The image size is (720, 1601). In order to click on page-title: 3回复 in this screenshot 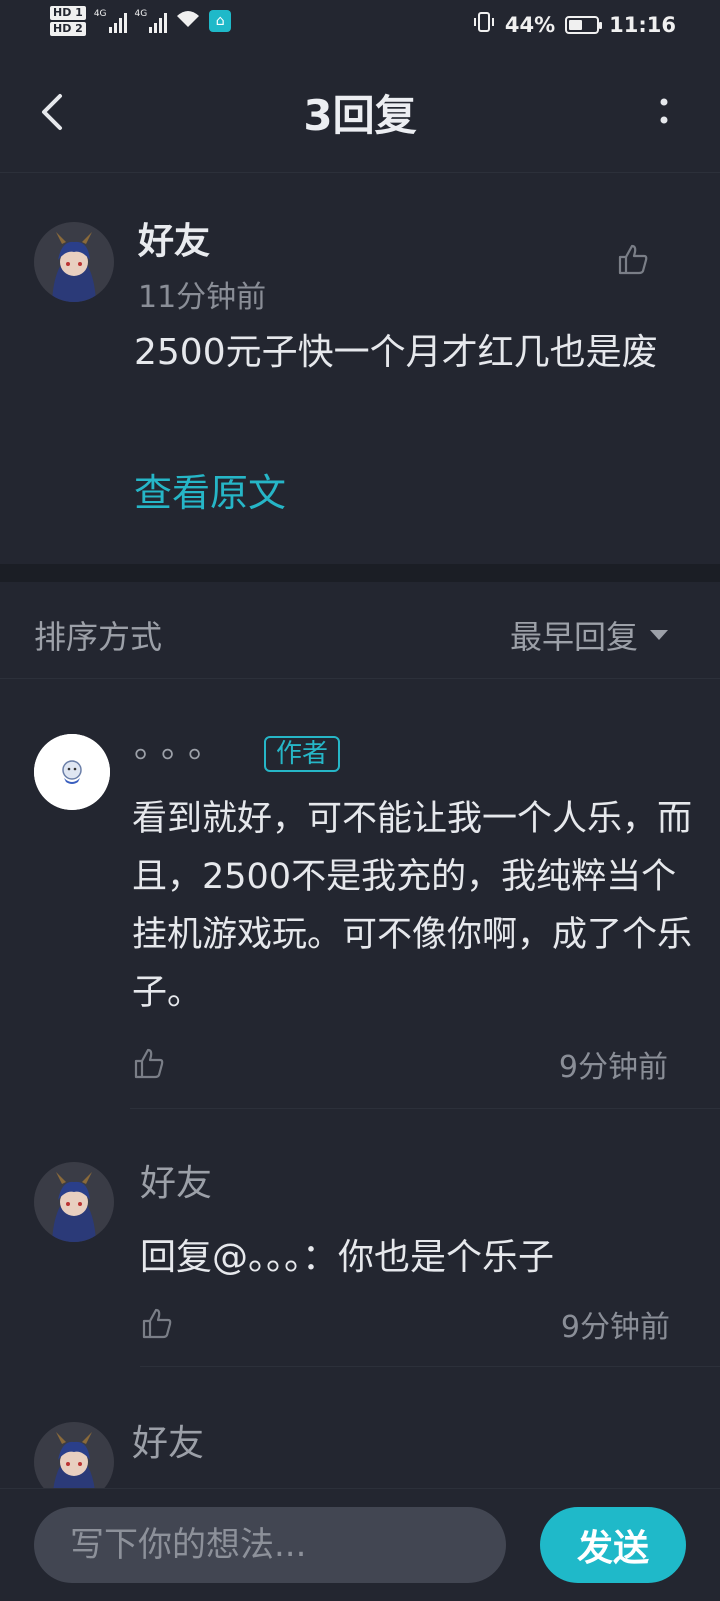, I will do `click(360, 115)`.